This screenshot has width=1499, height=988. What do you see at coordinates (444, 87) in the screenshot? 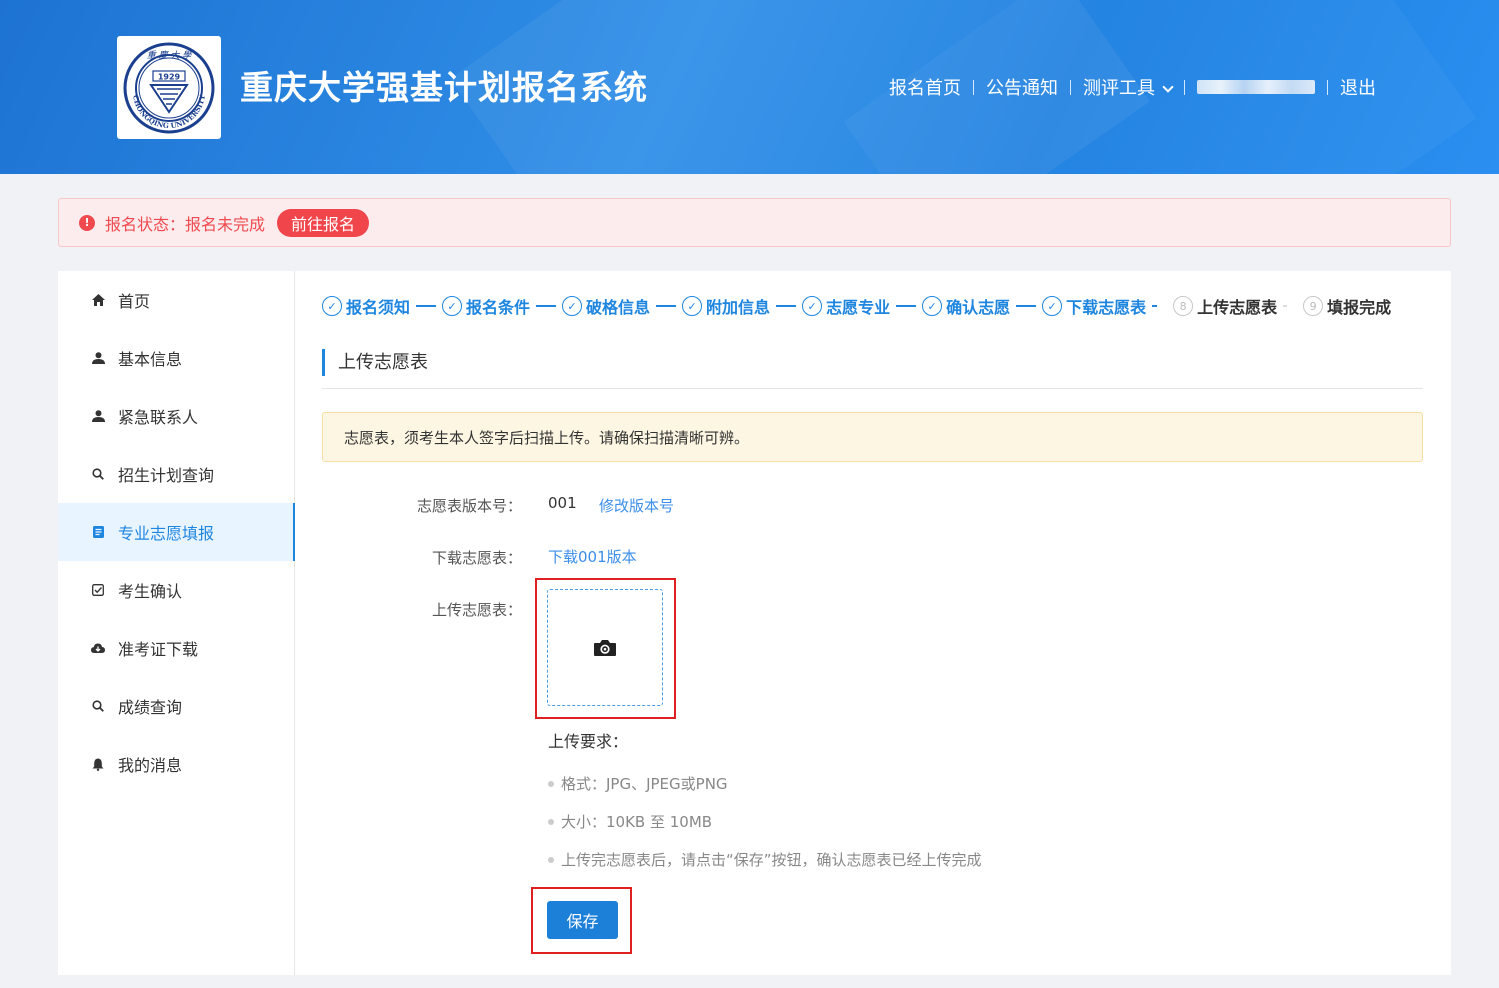
I see `site-title: 重庆大学强基计划报名系统` at bounding box center [444, 87].